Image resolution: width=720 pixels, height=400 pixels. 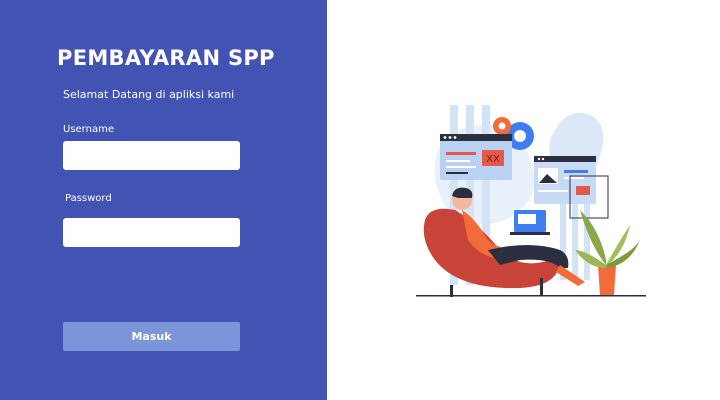 I want to click on app-title: PEMBAYARAN SPP, so click(x=166, y=58).